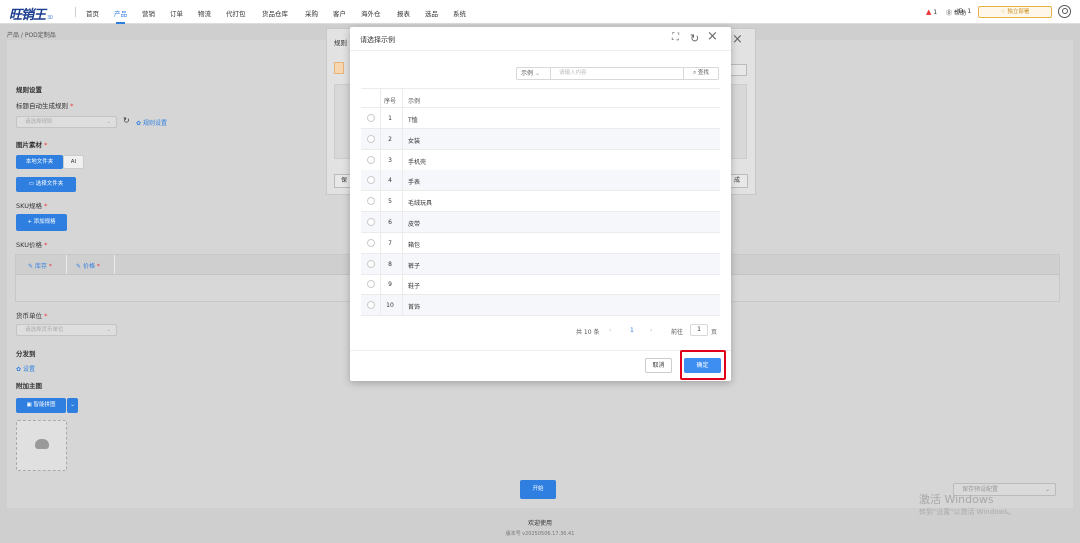 This screenshot has width=1080, height=543. I want to click on distribute-settings-link: ✿ 设置, so click(25, 368).